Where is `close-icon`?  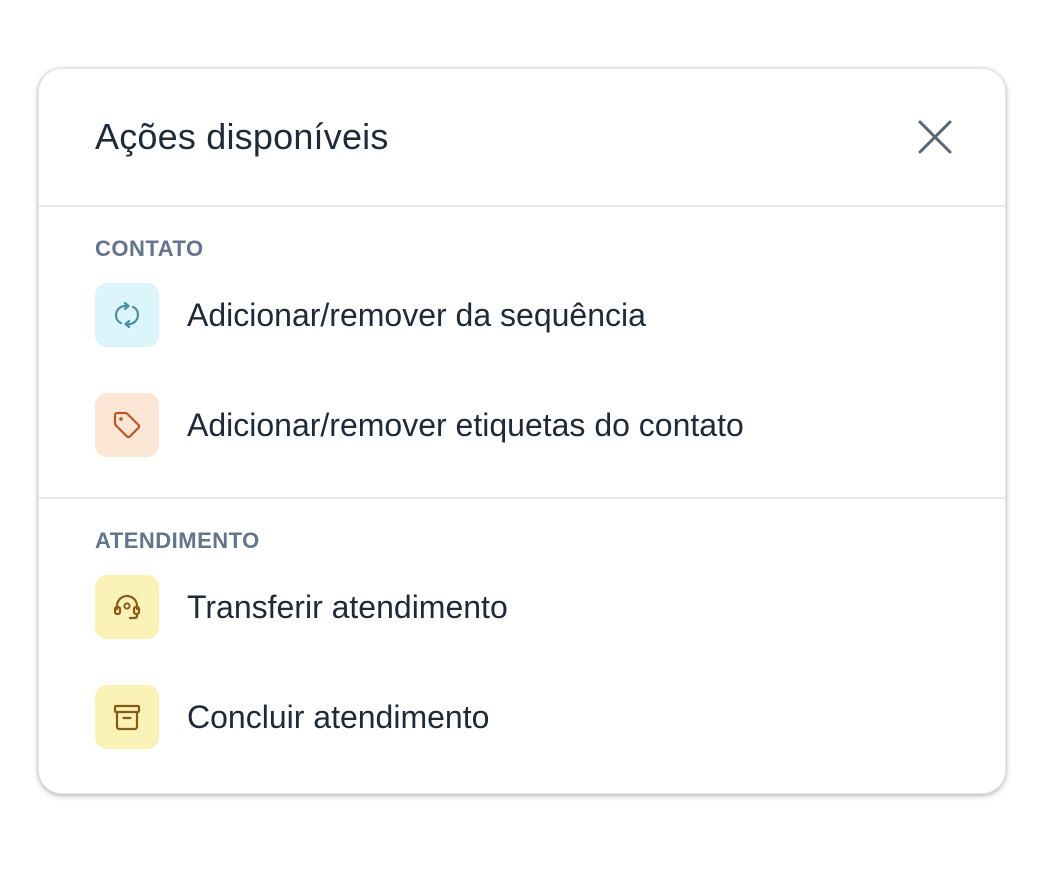 close-icon is located at coordinates (935, 137).